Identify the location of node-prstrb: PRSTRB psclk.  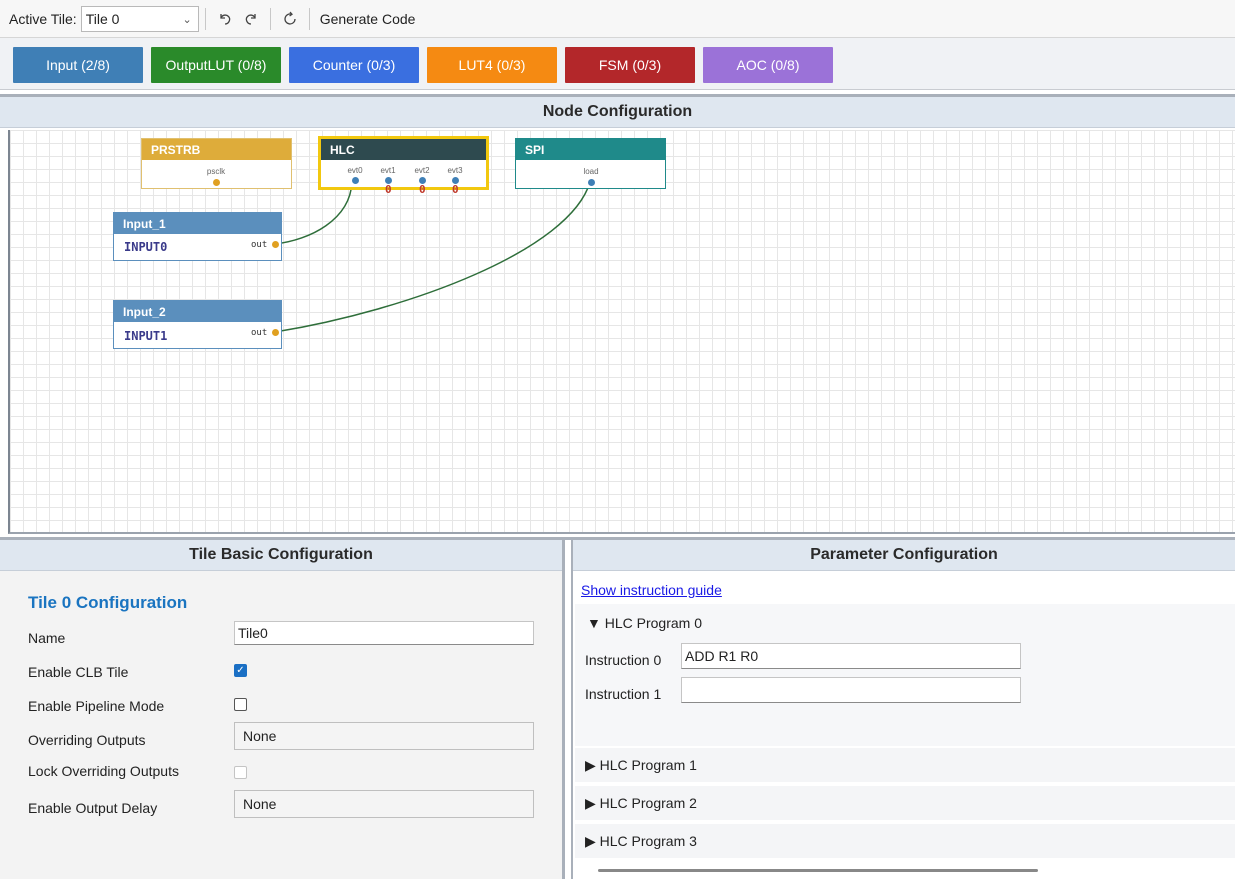
(216, 163).